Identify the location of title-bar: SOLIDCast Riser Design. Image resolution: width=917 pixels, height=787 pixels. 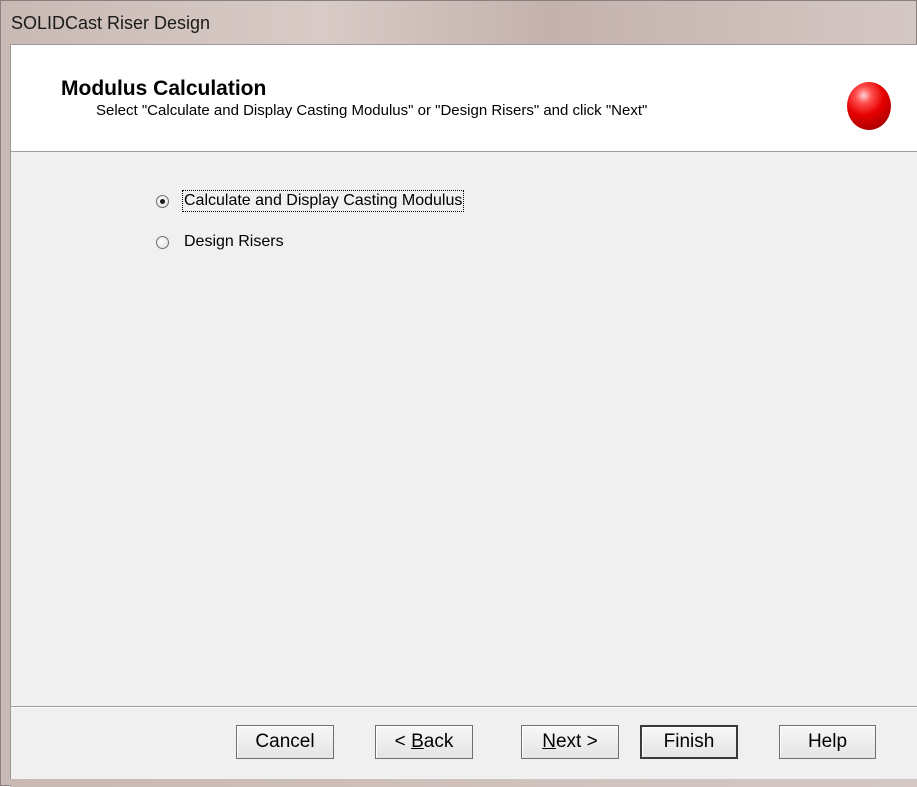
(459, 22).